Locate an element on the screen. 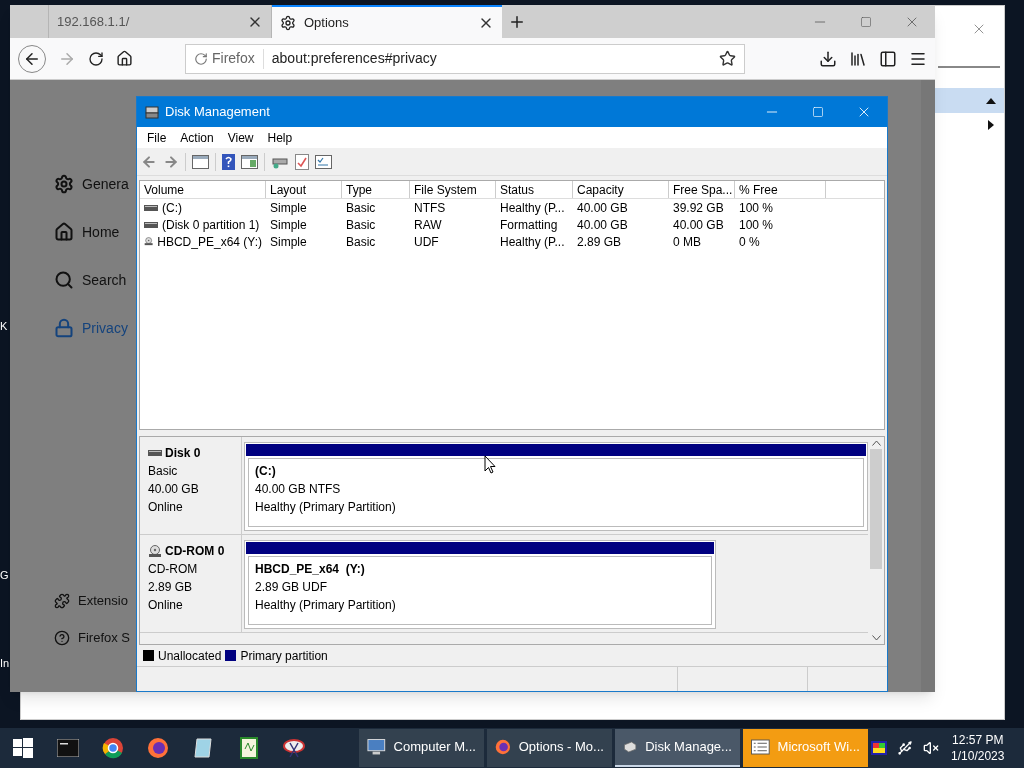 The width and height of the screenshot is (1024, 768). expand-icon is located at coordinates (991, 125).